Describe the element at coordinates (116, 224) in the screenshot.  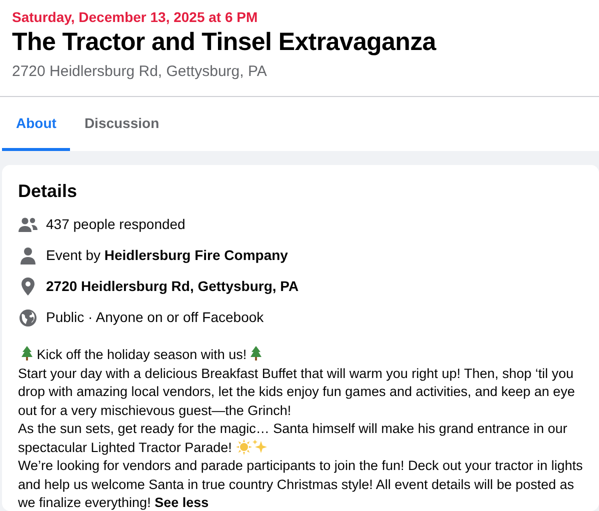
I see `detail-text: 437 people responded` at that location.